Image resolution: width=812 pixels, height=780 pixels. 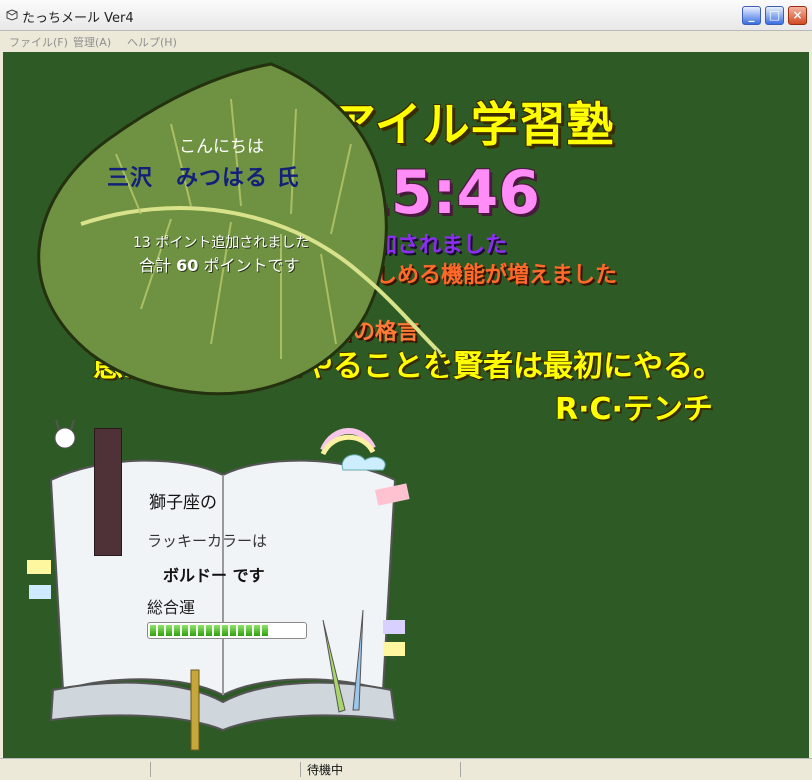 I want to click on menu-bar: ファイル(F) 管理(A) ヘルプ(H), so click(x=406, y=41).